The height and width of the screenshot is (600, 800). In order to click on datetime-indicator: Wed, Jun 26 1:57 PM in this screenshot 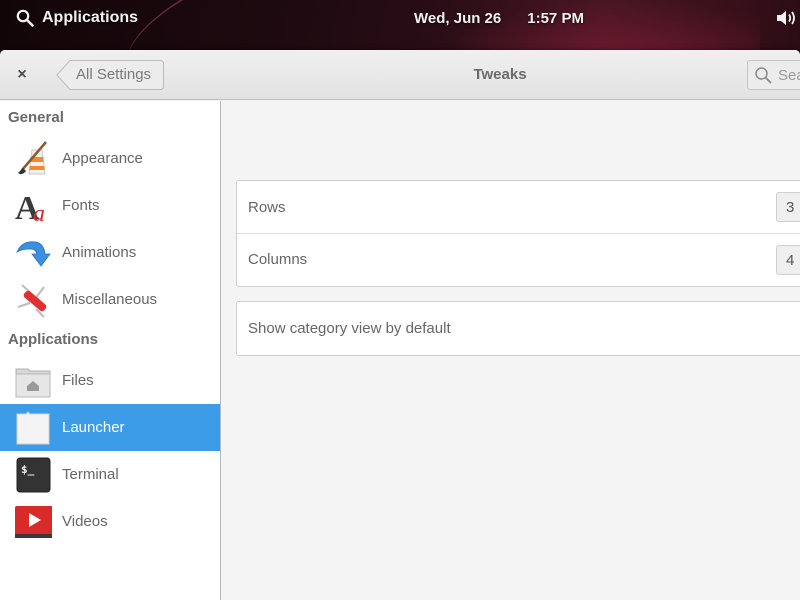, I will do `click(499, 18)`.